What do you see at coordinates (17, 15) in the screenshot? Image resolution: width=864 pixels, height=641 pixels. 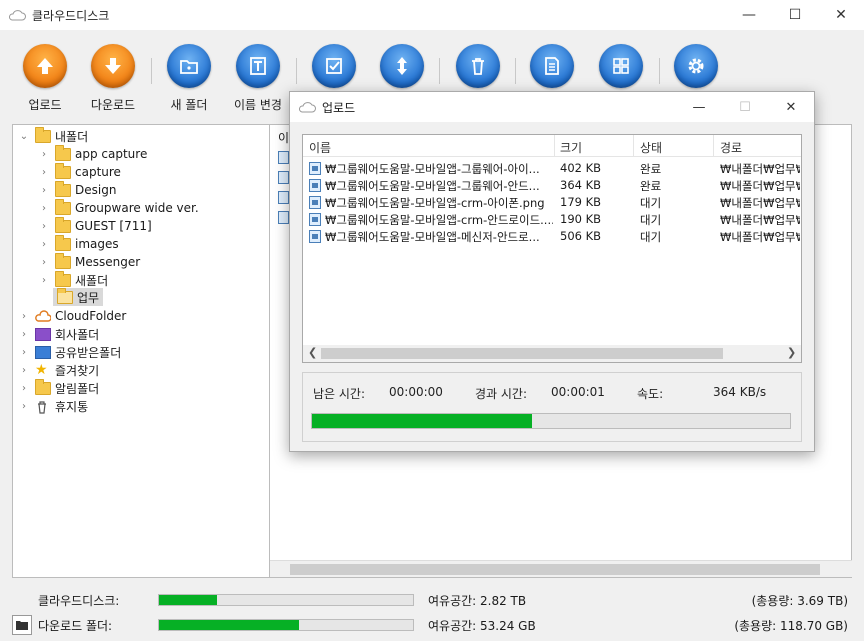 I see `cloud-icon` at bounding box center [17, 15].